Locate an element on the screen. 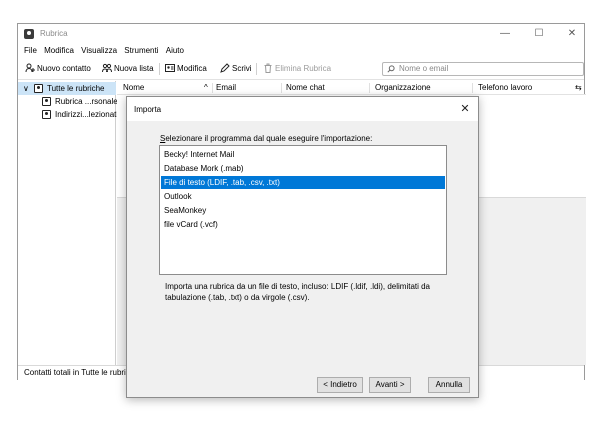 The image size is (610, 430). program-item-becky: Becky! Internet Mail is located at coordinates (303, 154).